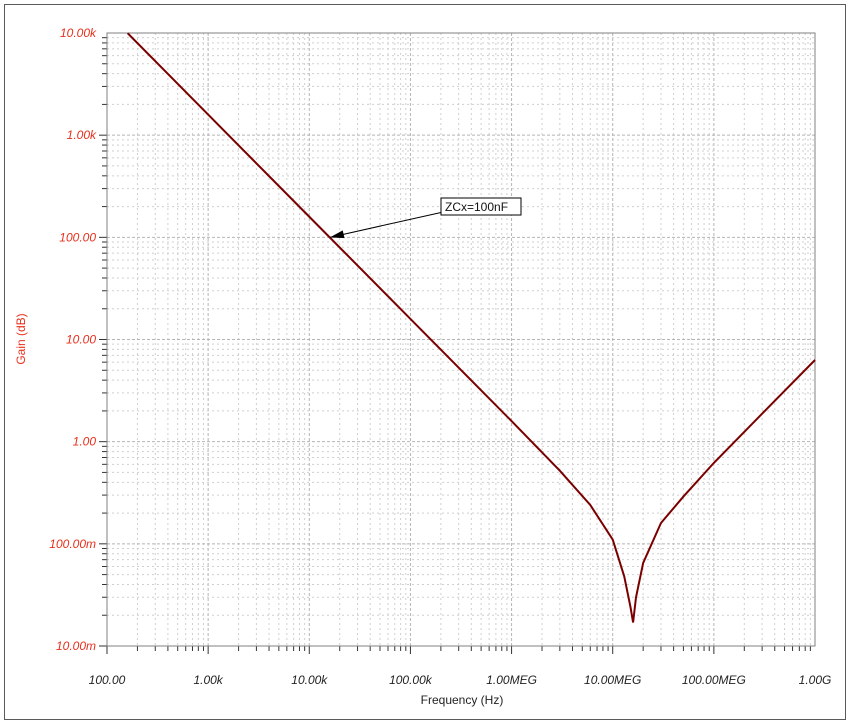 The width and height of the screenshot is (851, 726). What do you see at coordinates (462, 700) in the screenshot?
I see `x-axis-label: Frequency (Hz)` at bounding box center [462, 700].